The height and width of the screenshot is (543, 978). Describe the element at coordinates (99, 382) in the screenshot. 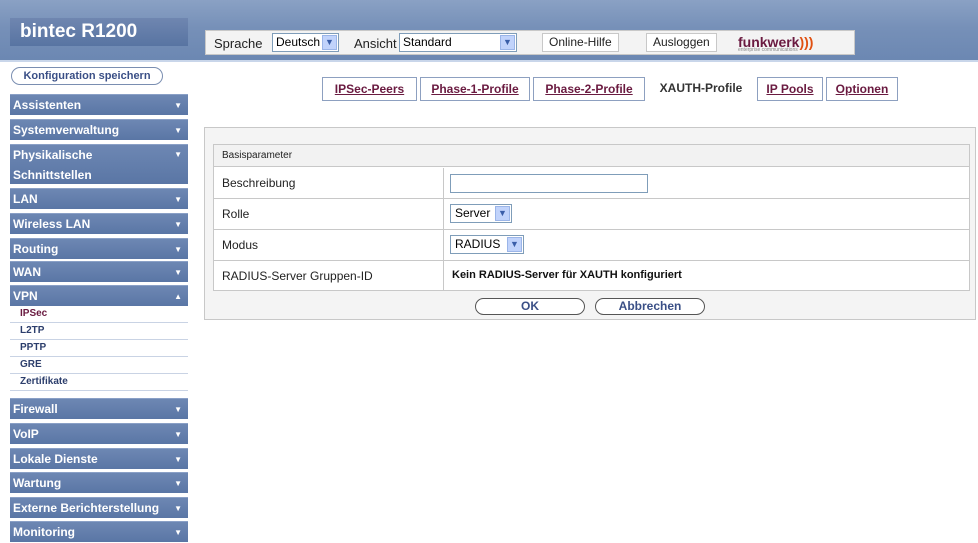

I see `sidebar-subitem-zertifikate: Zertifikate` at that location.